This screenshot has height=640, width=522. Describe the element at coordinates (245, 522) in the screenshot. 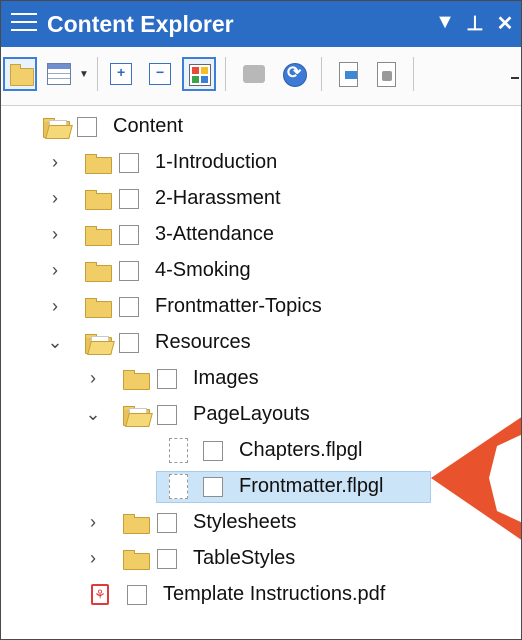

I see `tree-item-label: Stylesheets` at that location.